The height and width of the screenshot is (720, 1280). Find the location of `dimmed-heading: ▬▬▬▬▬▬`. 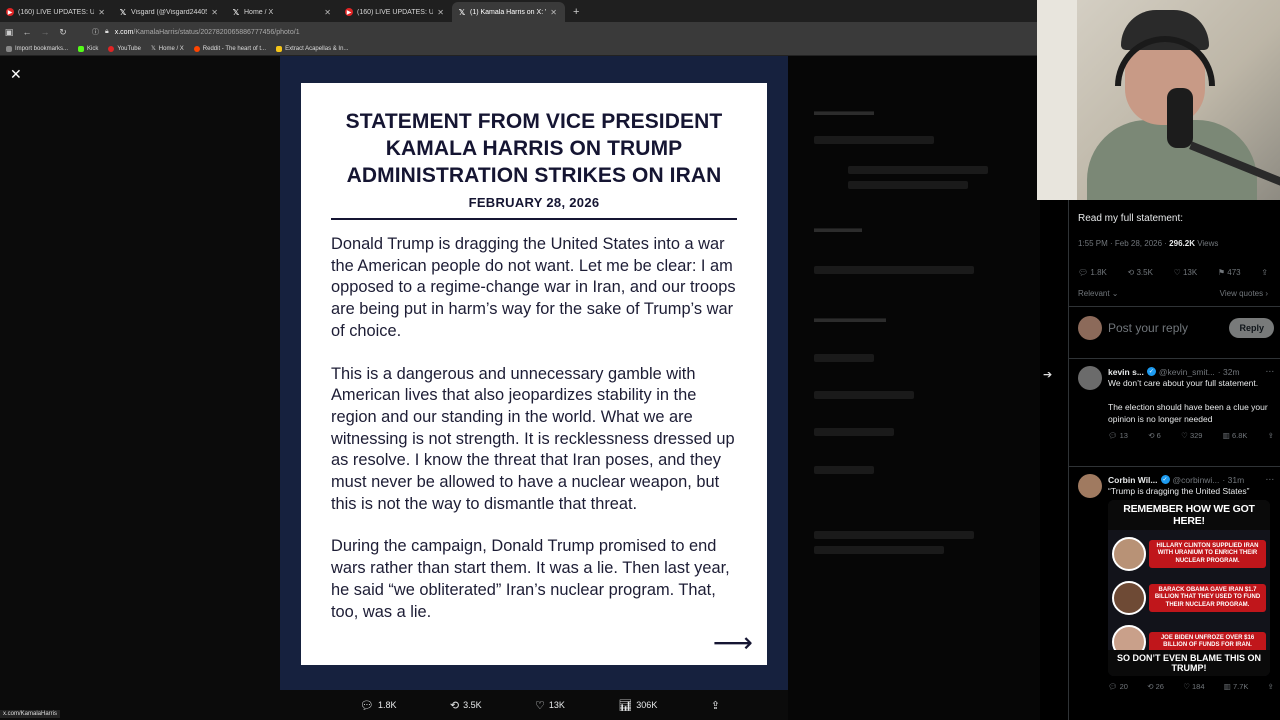

dimmed-heading: ▬▬▬▬▬▬ is located at coordinates (850, 318).